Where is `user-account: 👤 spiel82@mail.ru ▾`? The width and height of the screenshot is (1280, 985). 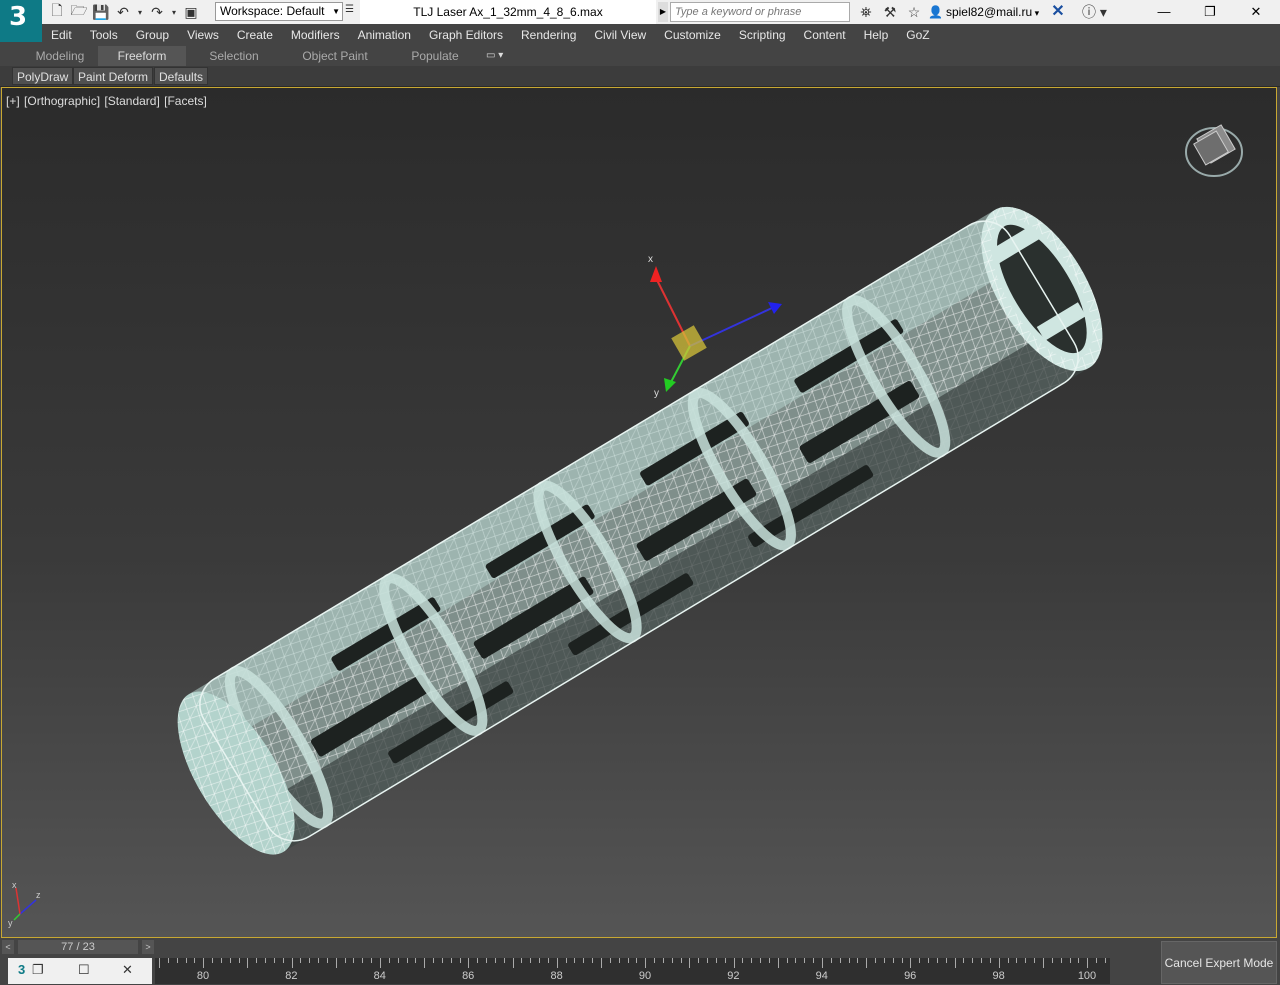 user-account: 👤 spiel82@mail.ru ▾ is located at coordinates (983, 12).